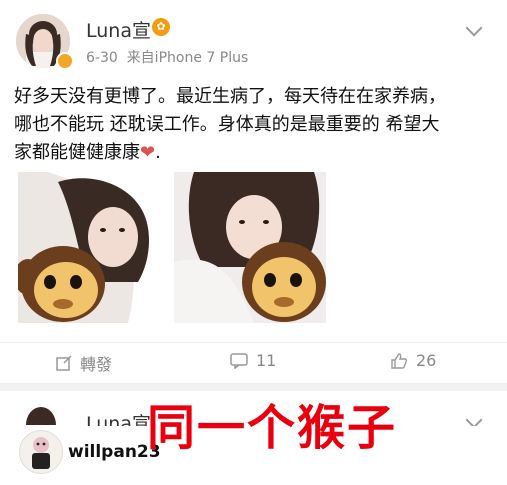 Image resolution: width=507 pixels, height=485 pixels. I want to click on like-icon, so click(399, 360).